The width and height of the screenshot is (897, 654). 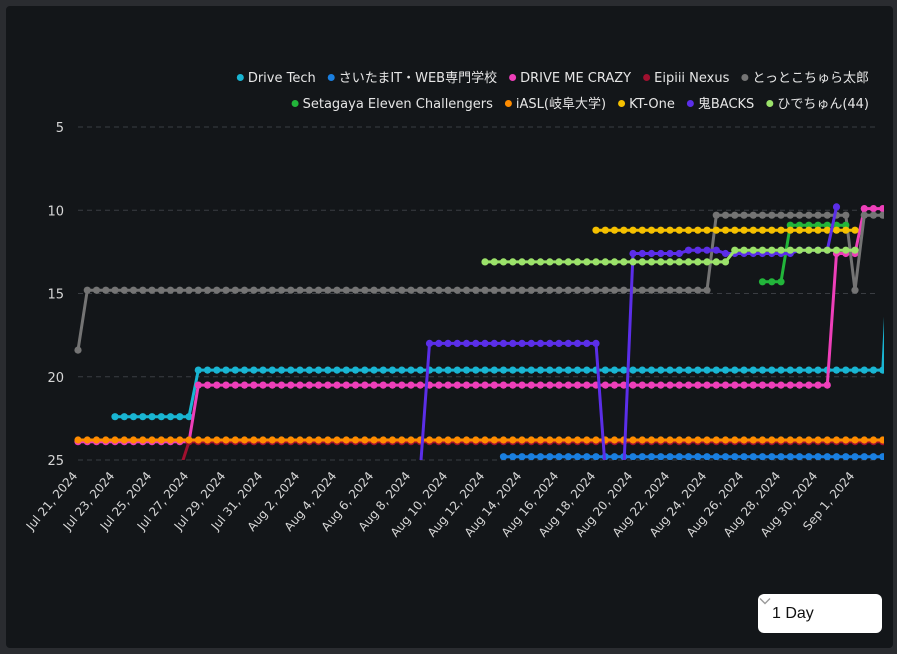 What do you see at coordinates (532, 449) in the screenshot?
I see `series` at bounding box center [532, 449].